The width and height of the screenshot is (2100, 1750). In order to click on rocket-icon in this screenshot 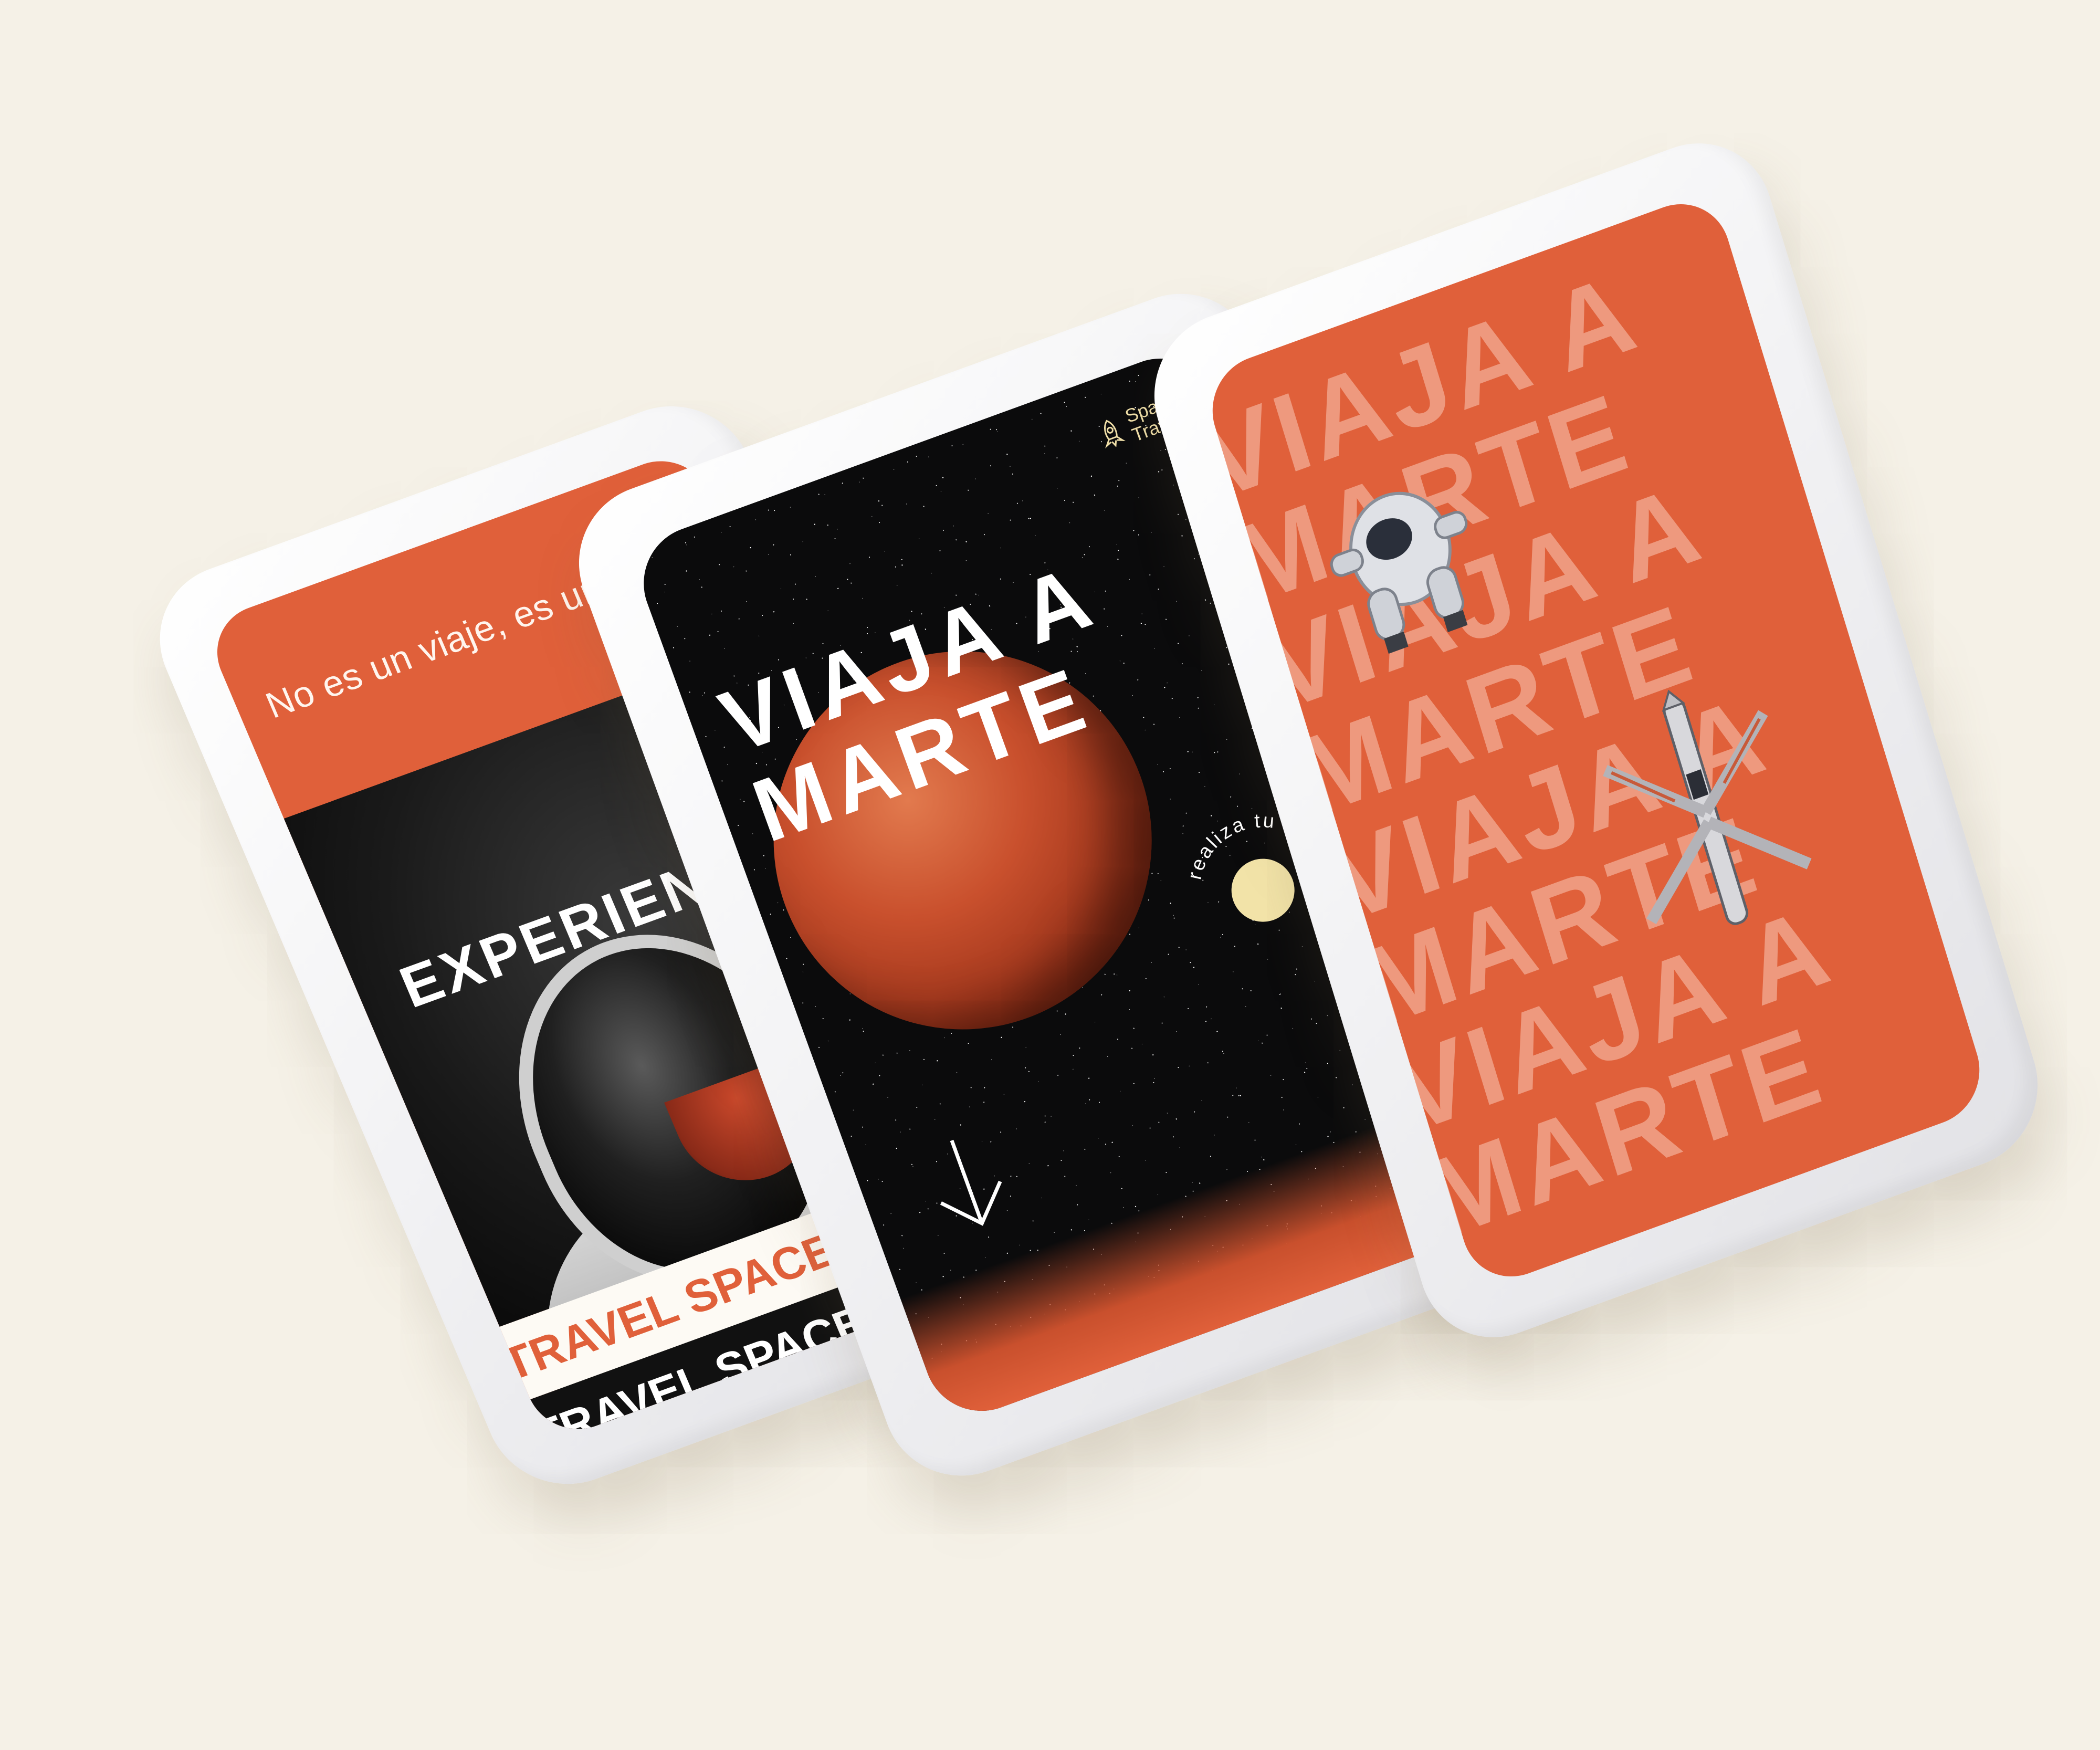, I will do `click(1115, 434)`.